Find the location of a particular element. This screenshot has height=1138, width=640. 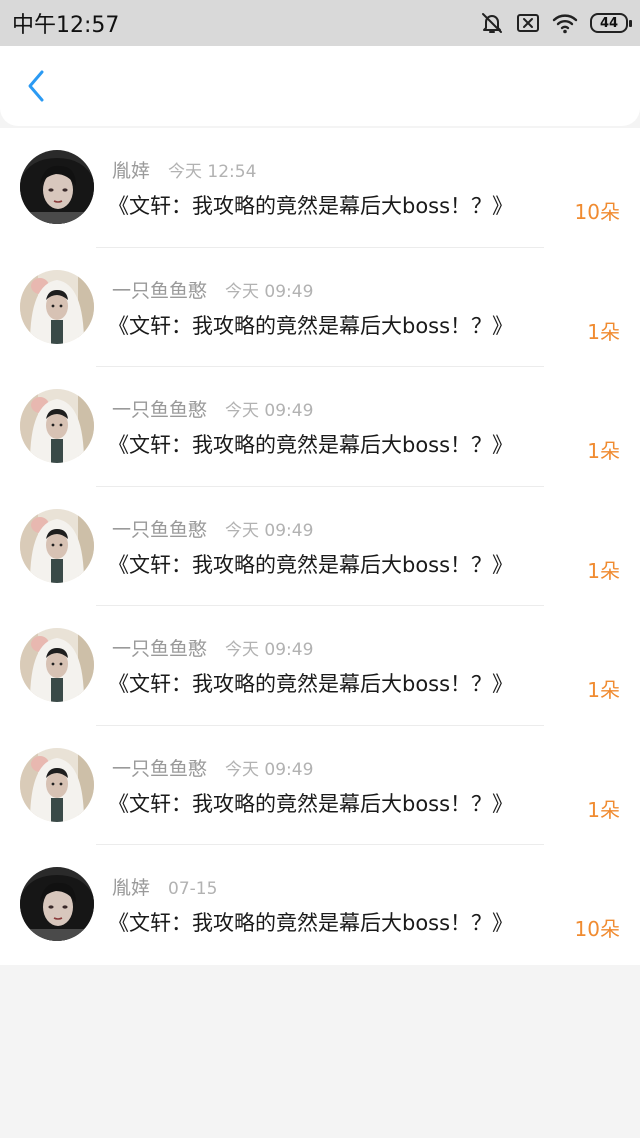

chevron-left-icon is located at coordinates (36, 88).